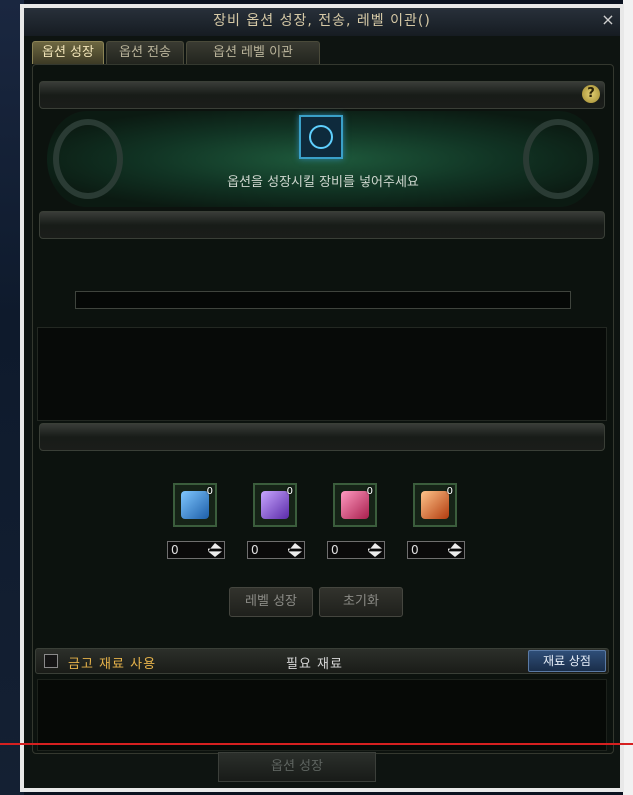  I want to click on blue-gem-icon, so click(195, 505).